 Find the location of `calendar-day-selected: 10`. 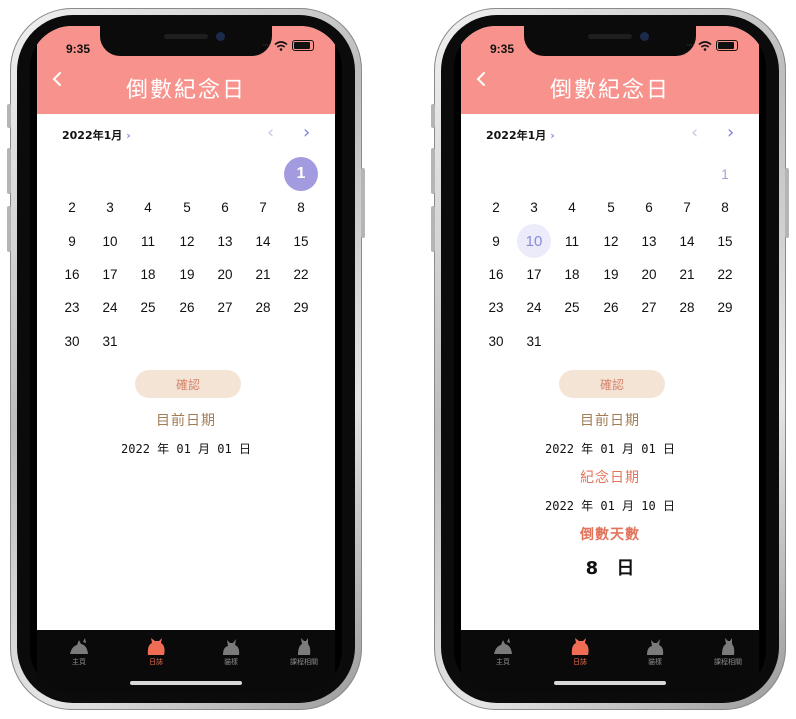

calendar-day-selected: 10 is located at coordinates (534, 241).